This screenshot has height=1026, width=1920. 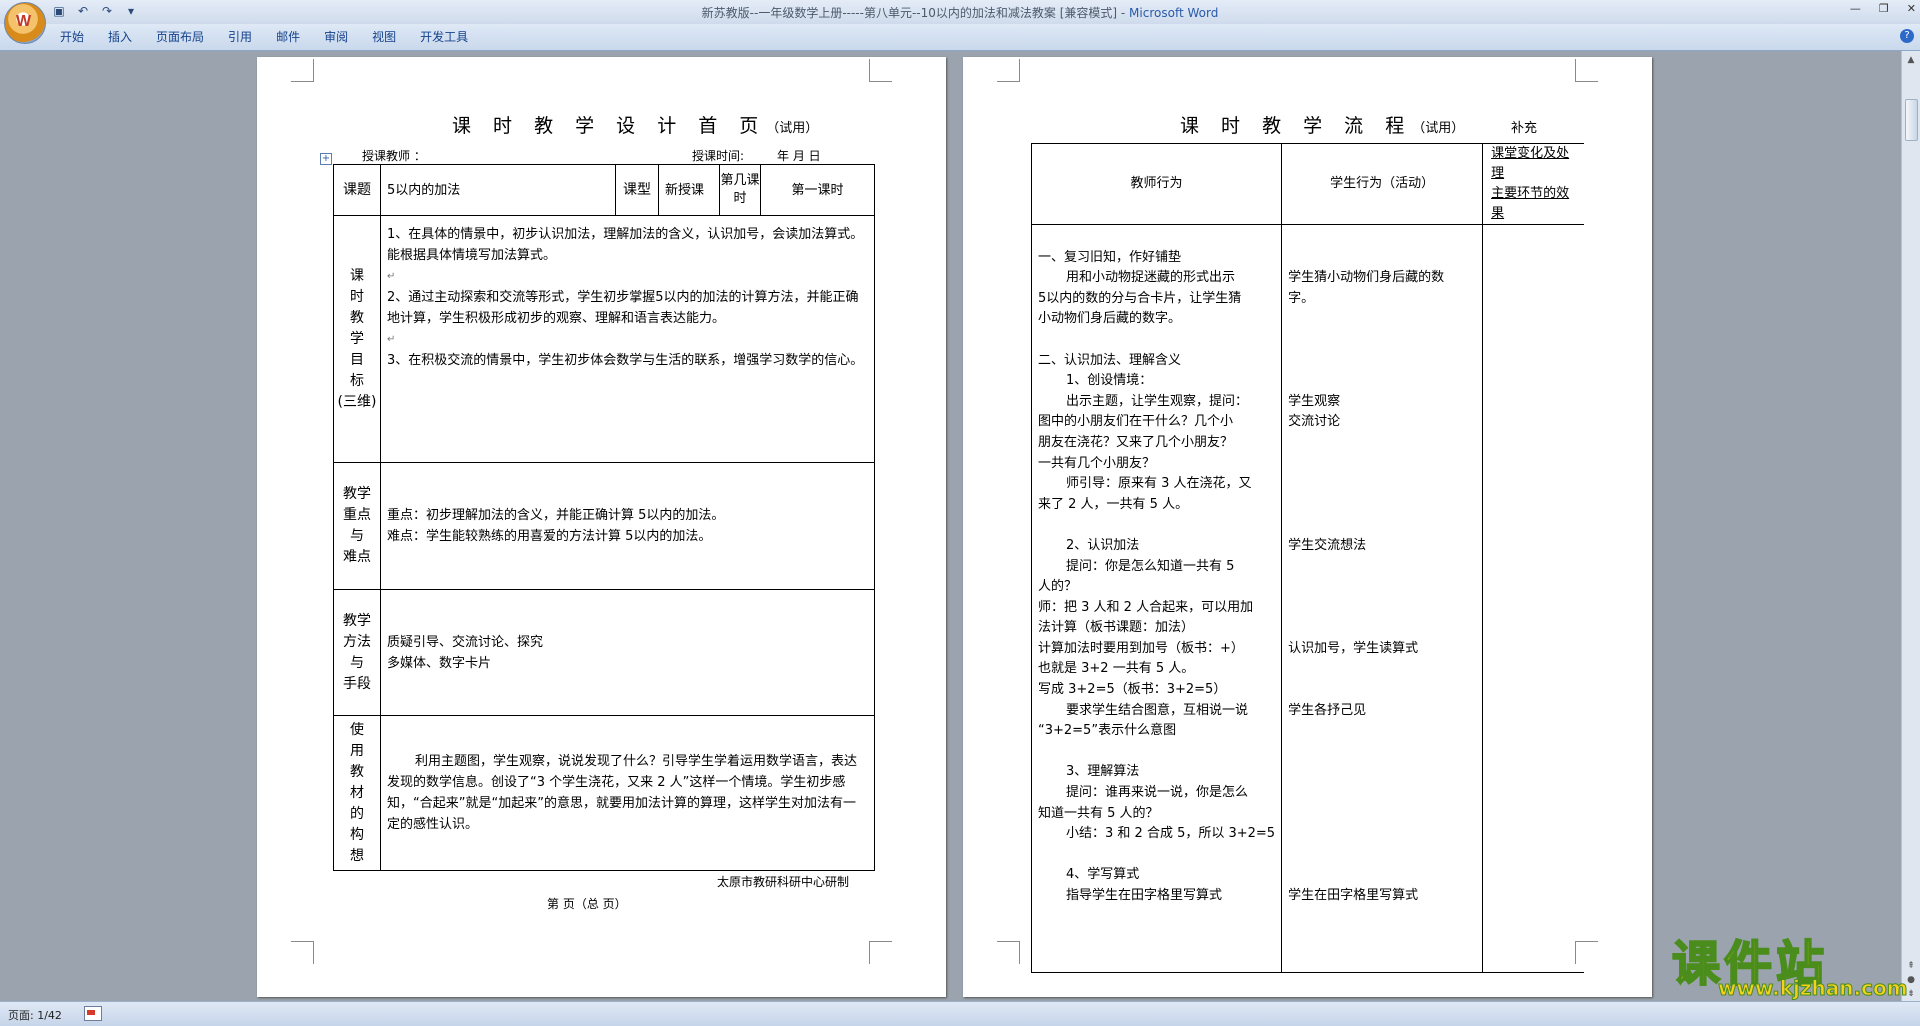 I want to click on material-label-char: 材, so click(x=357, y=792).